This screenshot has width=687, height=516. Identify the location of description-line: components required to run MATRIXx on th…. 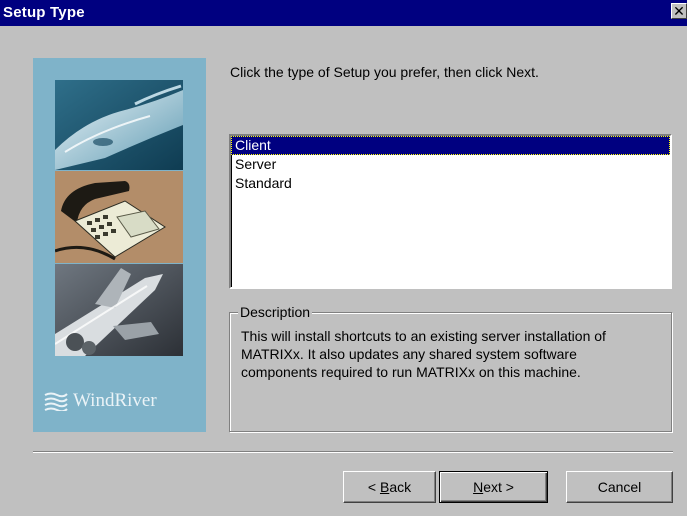
(411, 372).